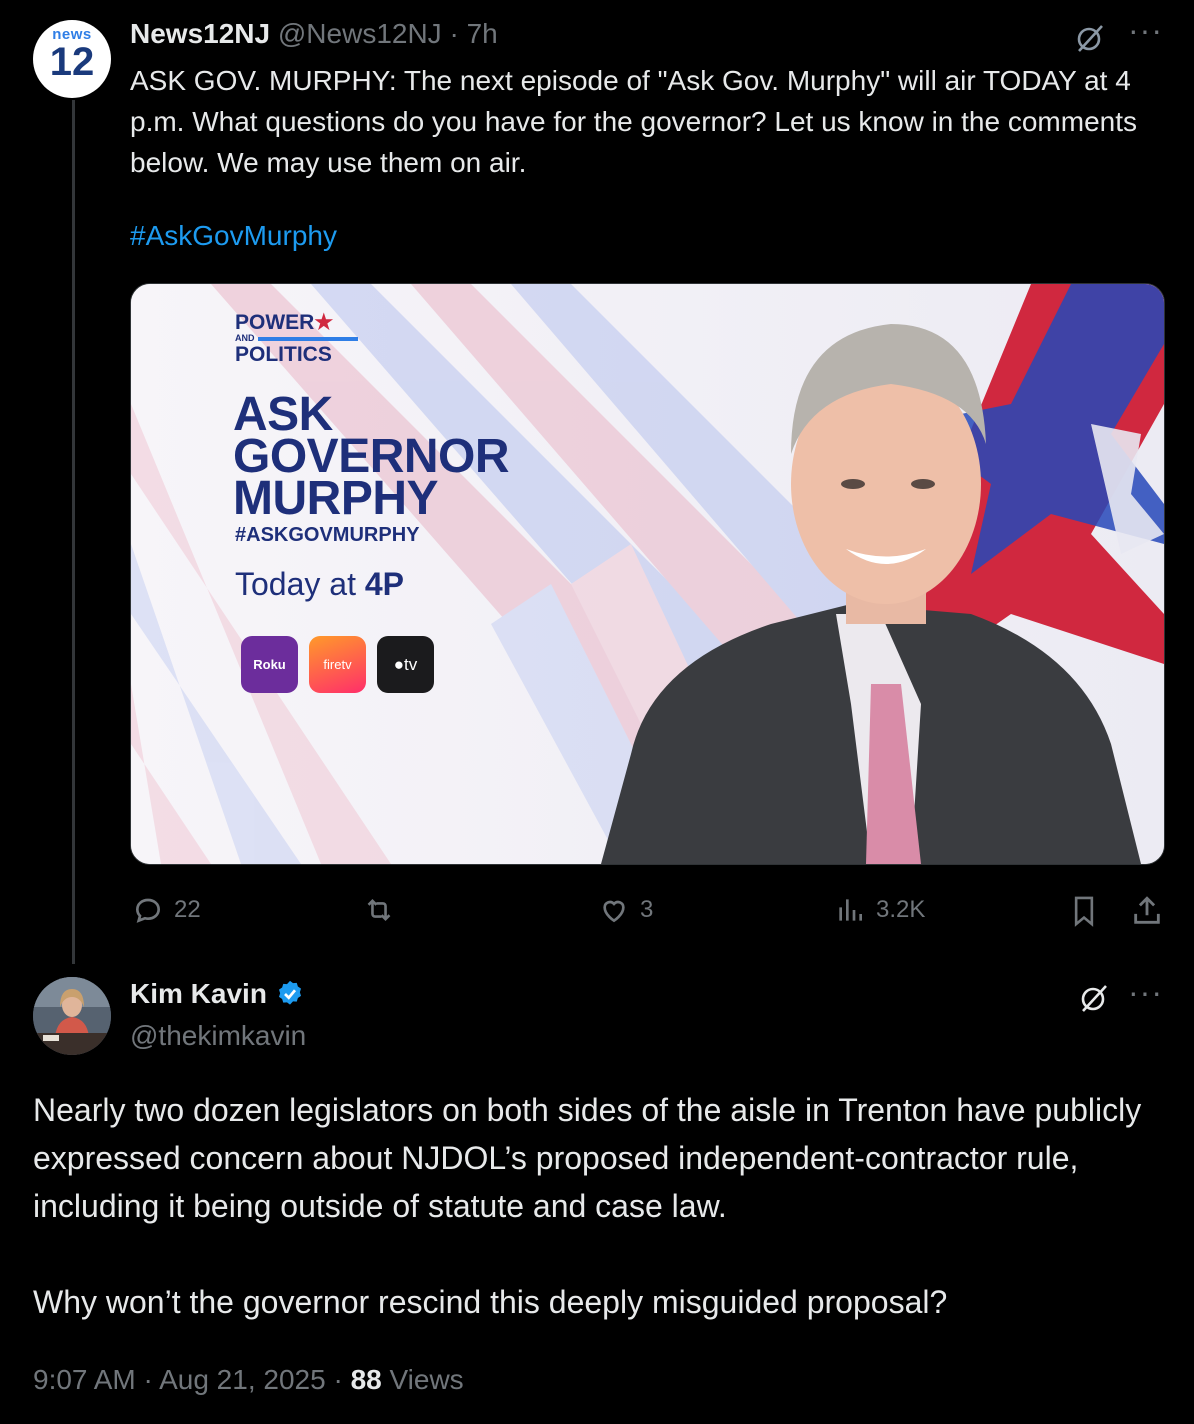 The height and width of the screenshot is (1424, 1194). What do you see at coordinates (371, 458) in the screenshot?
I see `media-title: ASK GOVERNOR MURPHY` at bounding box center [371, 458].